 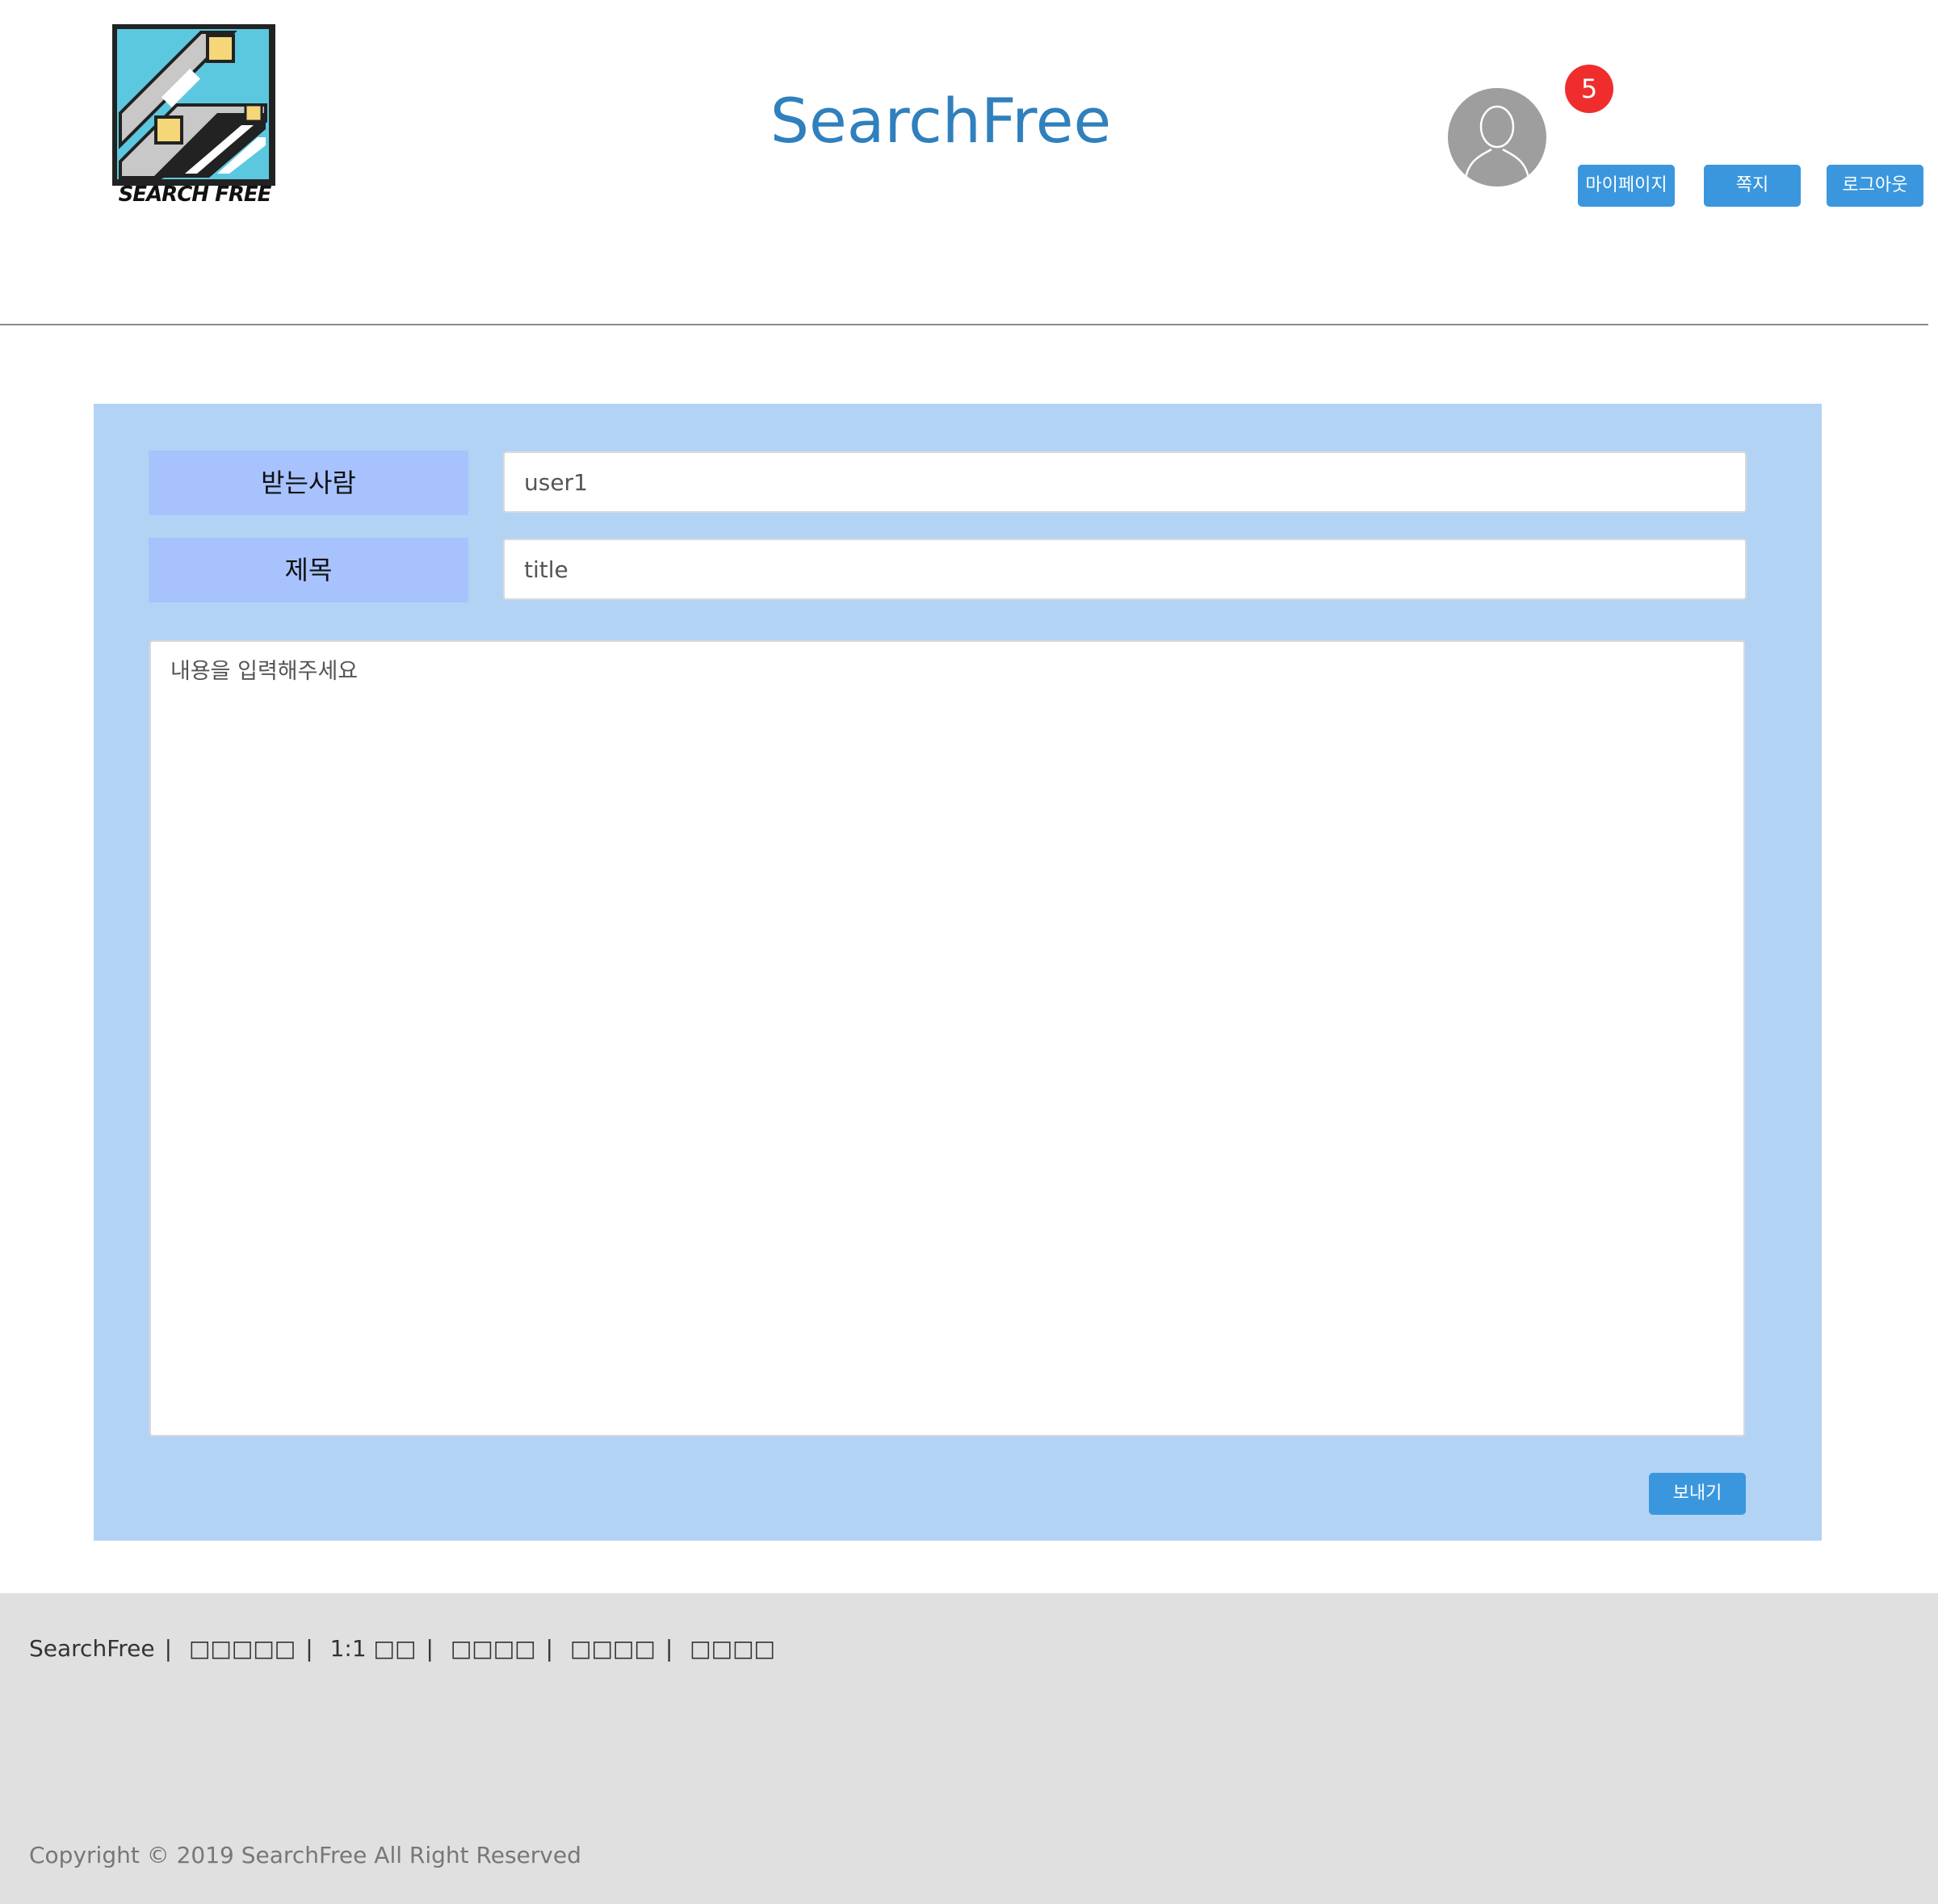 I want to click on recipient-label: 받는사람, so click(x=309, y=483).